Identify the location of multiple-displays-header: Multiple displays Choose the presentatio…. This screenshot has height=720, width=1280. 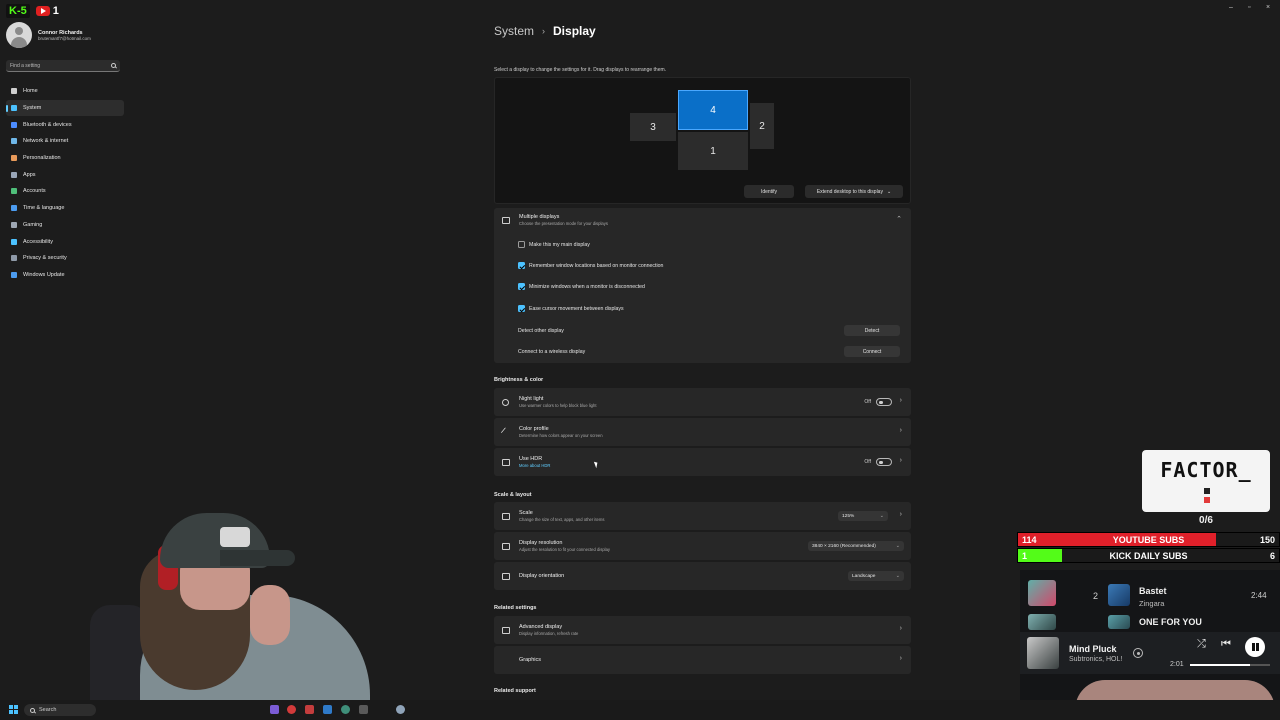
(702, 220).